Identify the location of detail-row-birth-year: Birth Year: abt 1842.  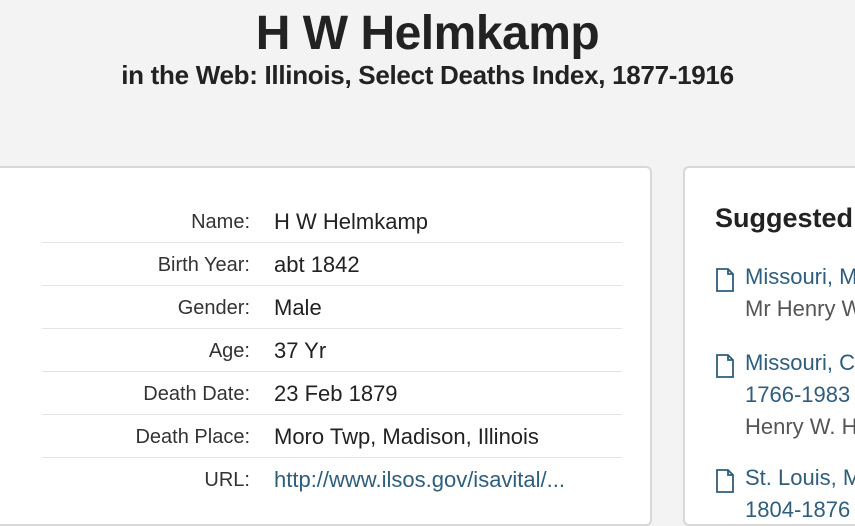
(332, 264).